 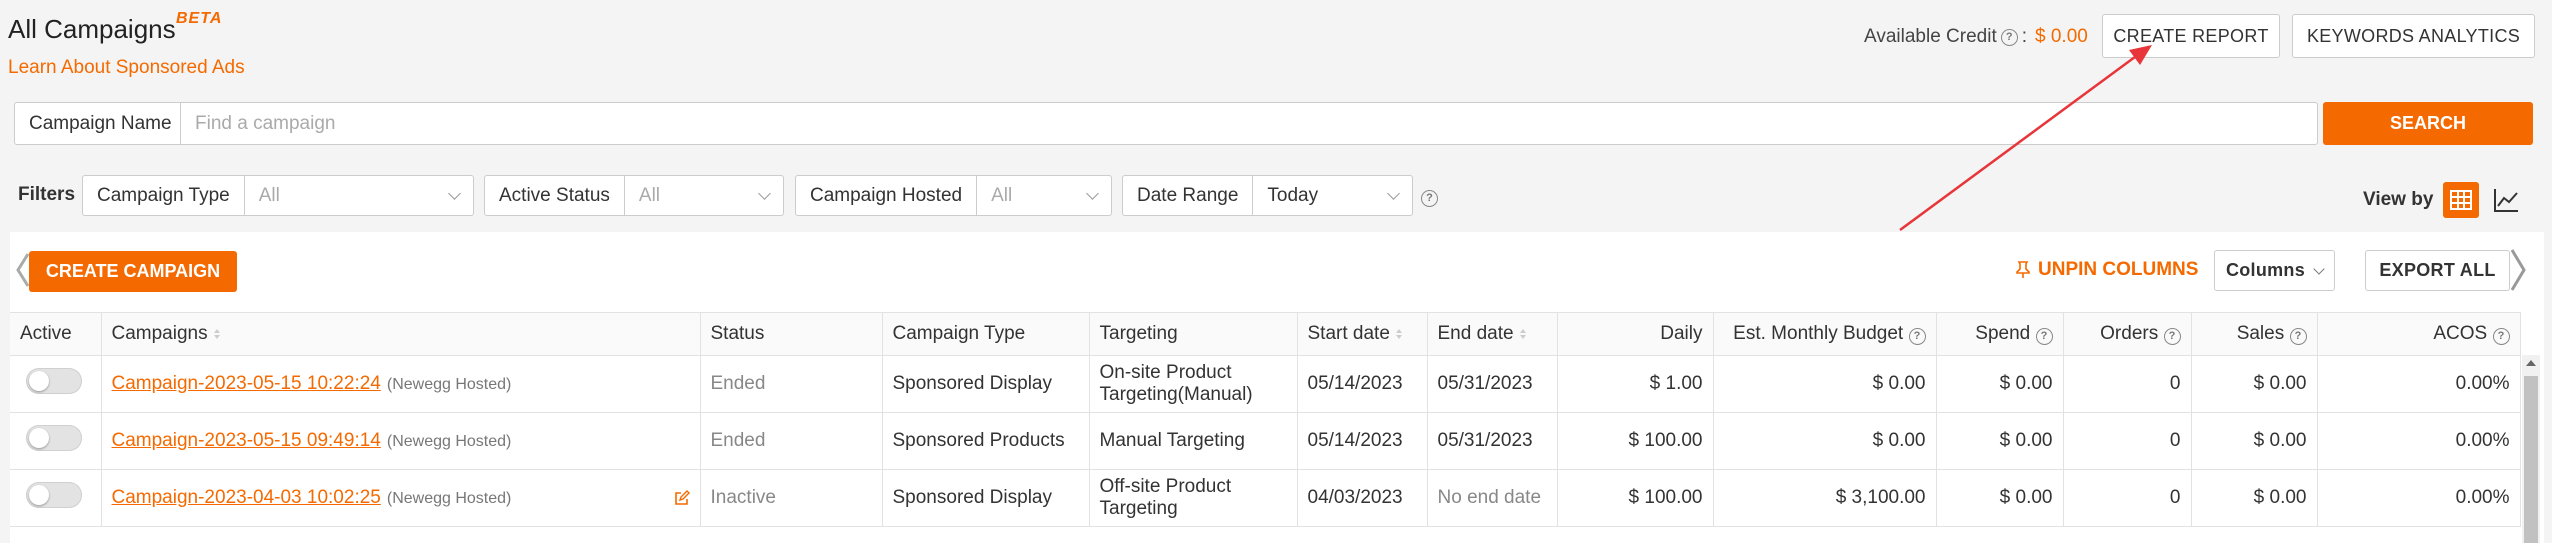 I want to click on beta-badge: BETA, so click(x=199, y=18).